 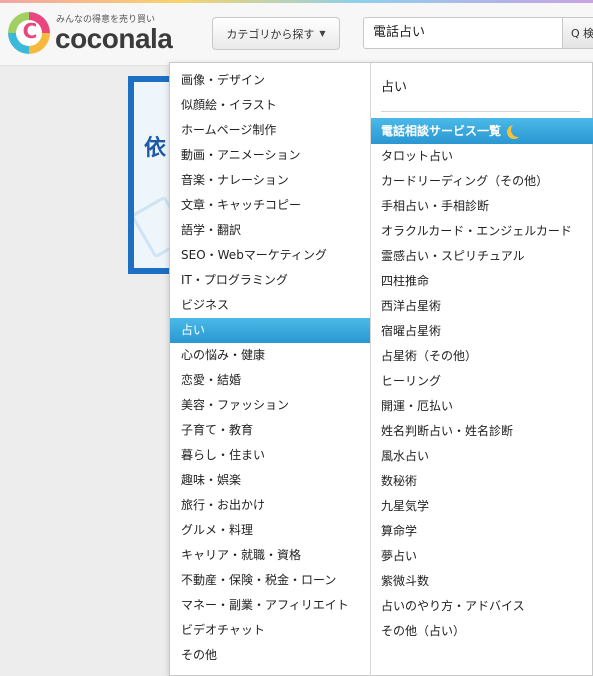 I want to click on category-item: 音楽・ナレーション, so click(x=270, y=180).